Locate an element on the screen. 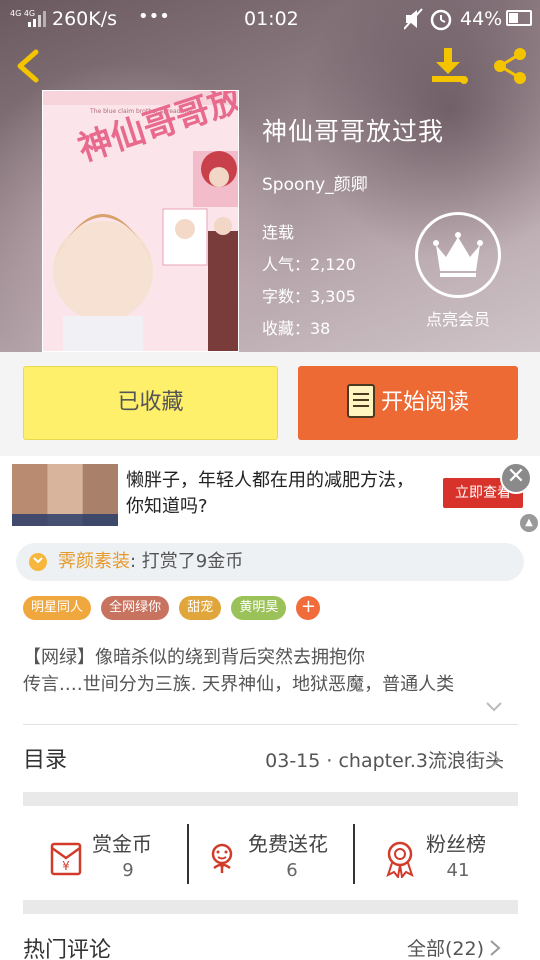  book-cover: The blue claim brother spread me 神仙哥哥放过我 is located at coordinates (140, 221).